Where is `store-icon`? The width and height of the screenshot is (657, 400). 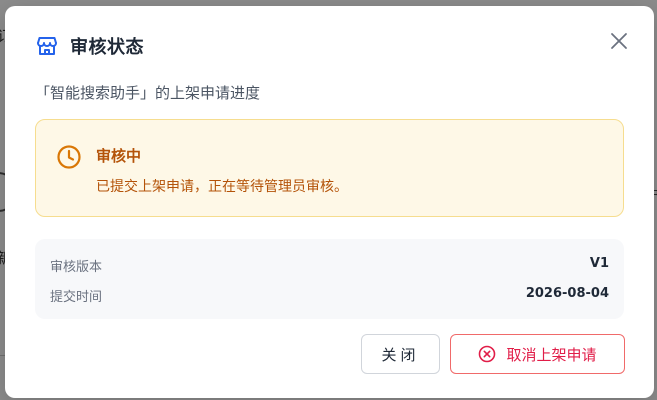
store-icon is located at coordinates (47, 46).